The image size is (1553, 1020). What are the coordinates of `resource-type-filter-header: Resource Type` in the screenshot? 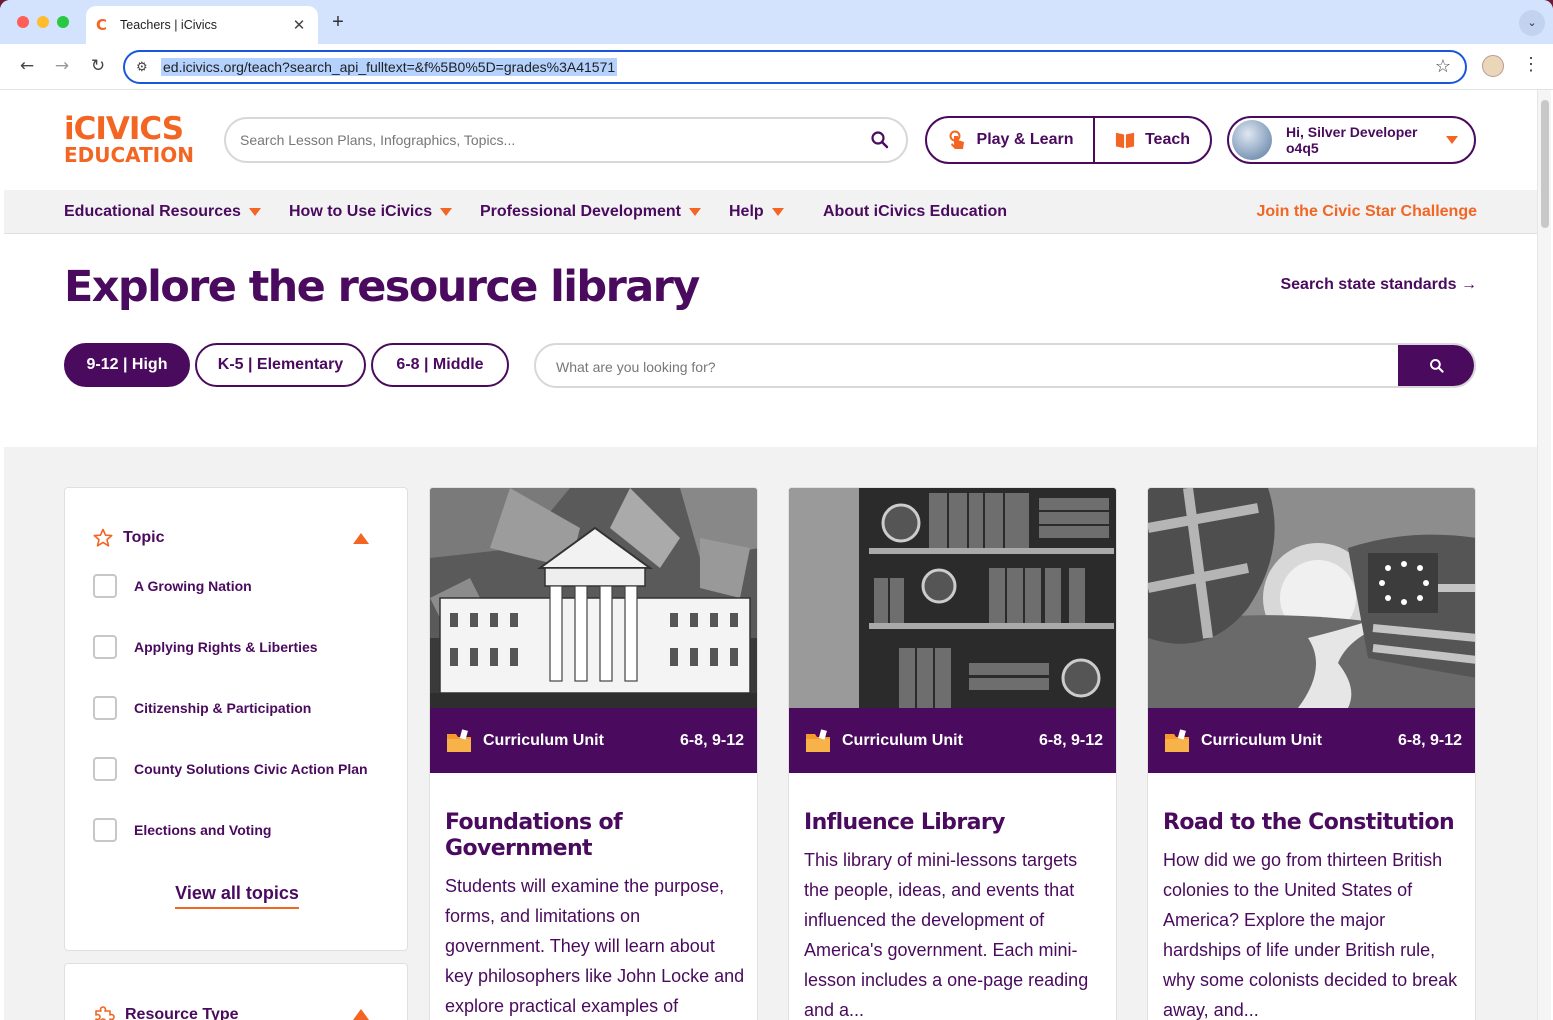 It's located at (166, 1012).